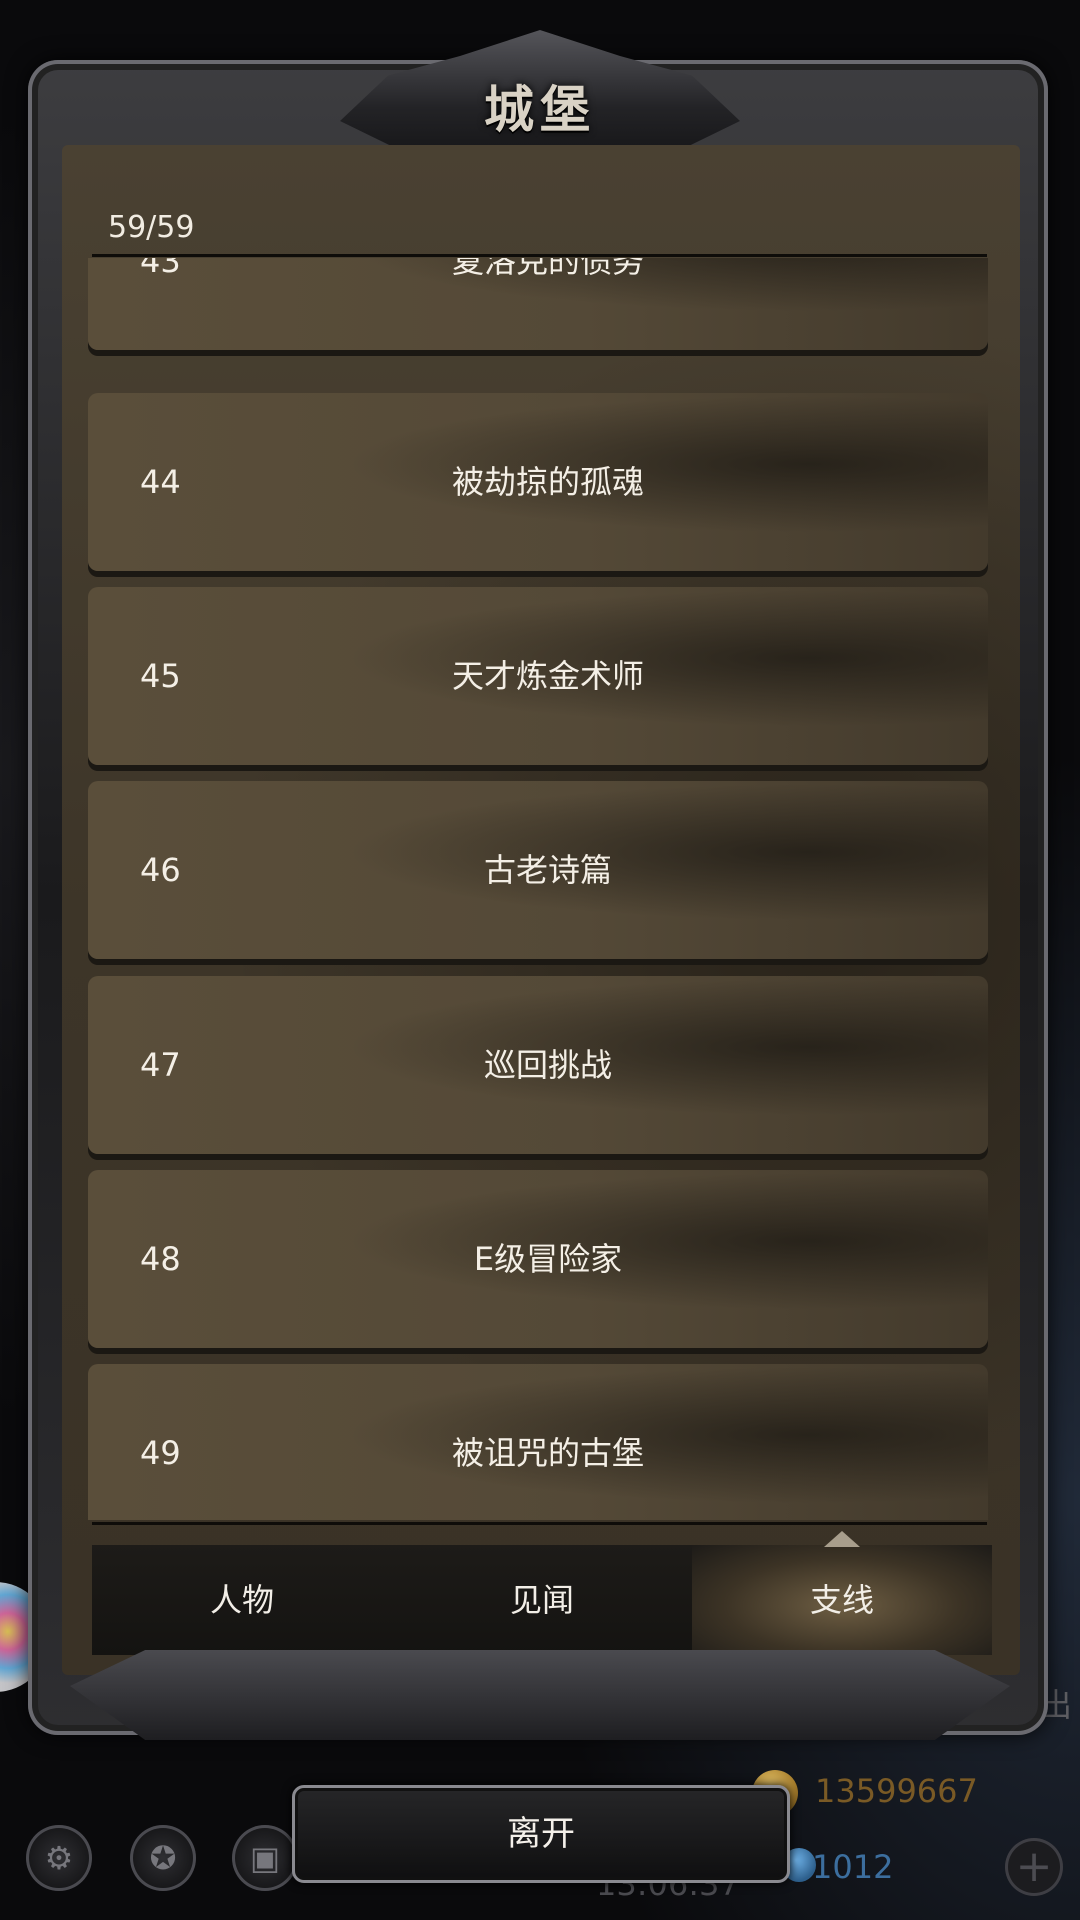 This screenshot has width=1080, height=1920. I want to click on tab-label: 支线, so click(841, 1600).